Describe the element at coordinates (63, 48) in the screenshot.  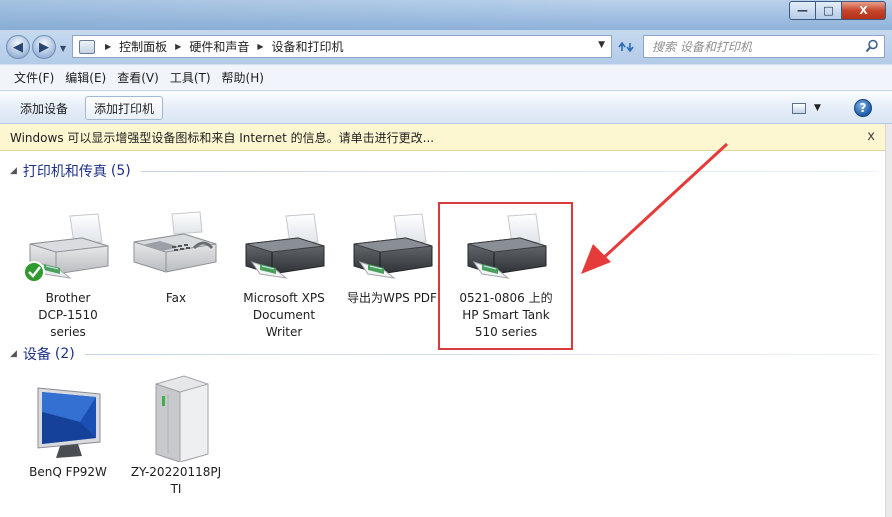
I see `recent-pages-dropdown: ▼` at that location.